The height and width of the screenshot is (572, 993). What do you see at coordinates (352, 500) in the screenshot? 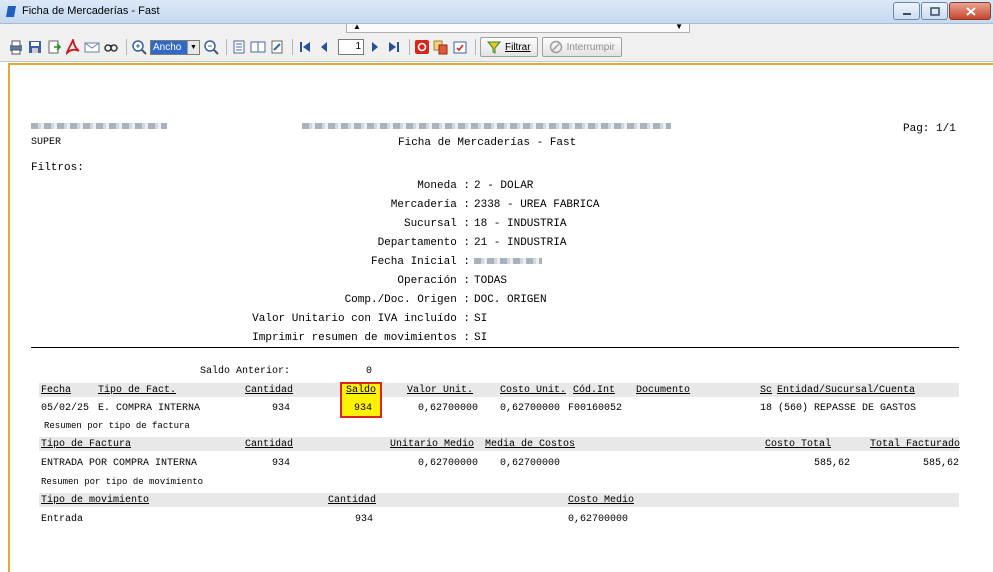
I see `col-mov-cantidad: Cantidad` at bounding box center [352, 500].